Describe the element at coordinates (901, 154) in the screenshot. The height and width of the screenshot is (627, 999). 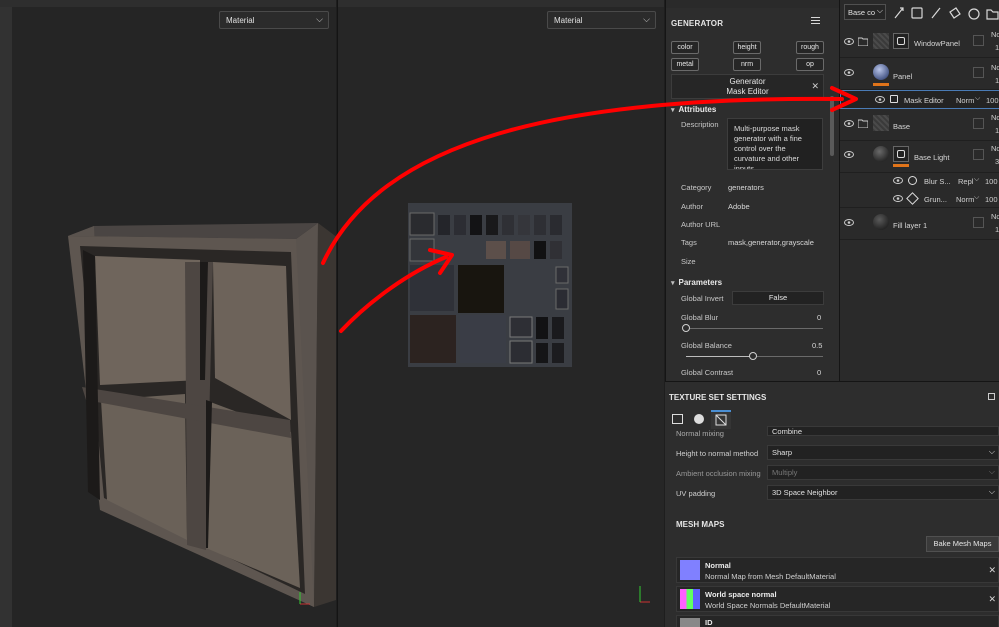
I see `mask-thumbnail` at that location.